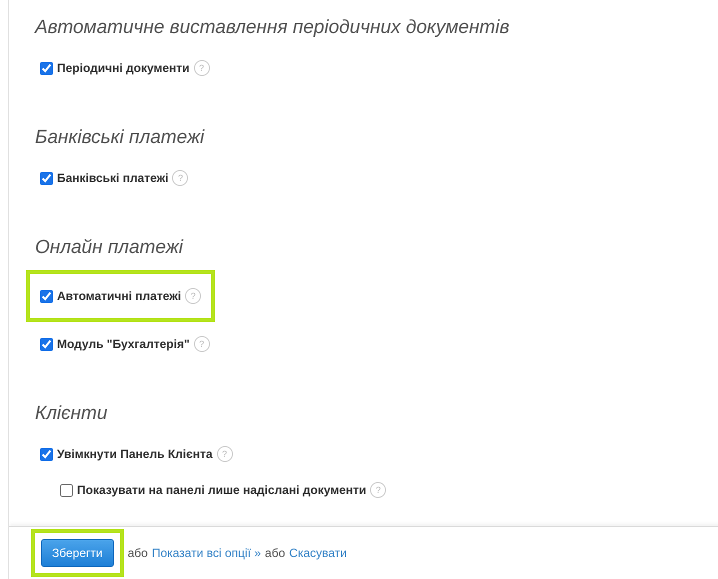 The image size is (718, 579). Describe the element at coordinates (206, 553) in the screenshot. I see `show-all-link: Показати всі опції »` at that location.